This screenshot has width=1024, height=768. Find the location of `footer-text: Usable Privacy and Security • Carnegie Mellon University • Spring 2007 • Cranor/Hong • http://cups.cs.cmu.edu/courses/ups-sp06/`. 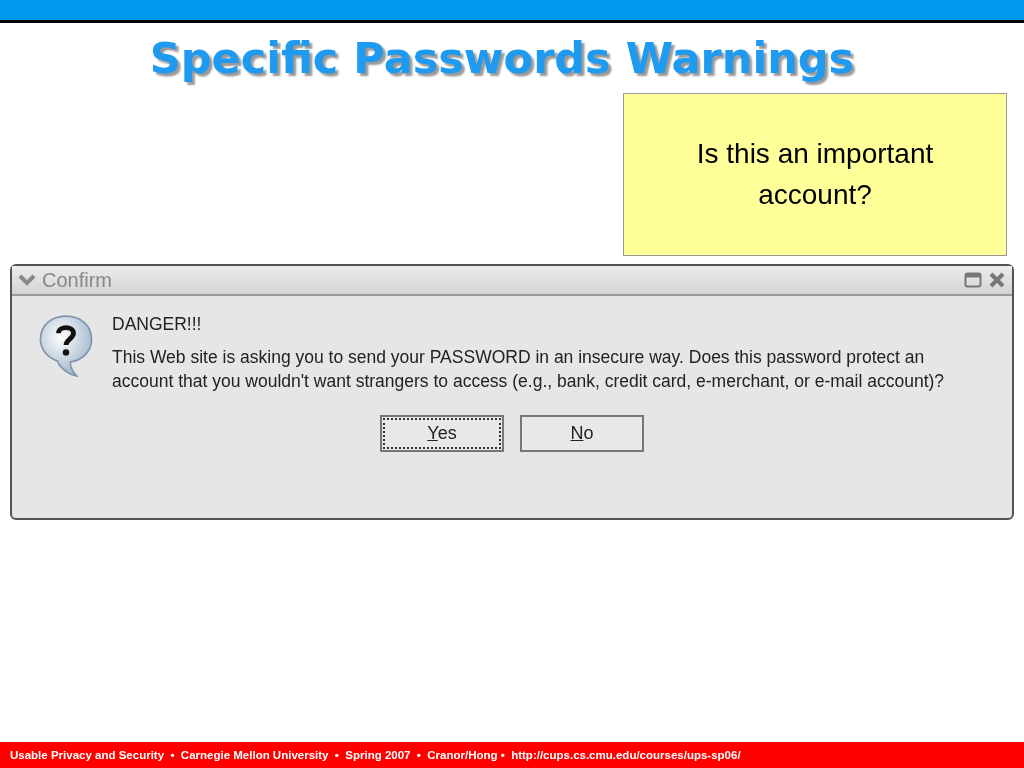

footer-text: Usable Privacy and Security • Carnegie Mellon University • Spring 2007 • Cranor/Hong • http://cups.cs.cmu.edu/courses/ups-sp06/ is located at coordinates (375, 755).